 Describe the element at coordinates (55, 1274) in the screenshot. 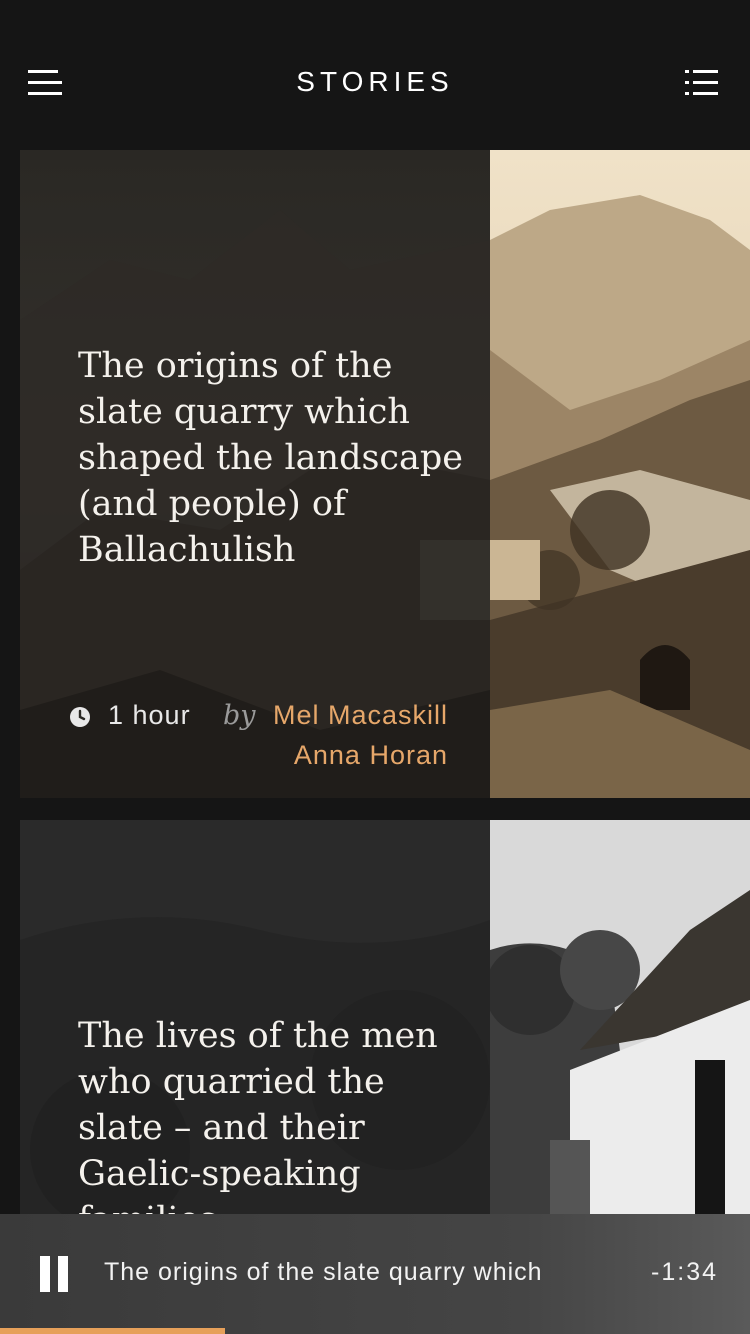

I see `pause-button` at that location.